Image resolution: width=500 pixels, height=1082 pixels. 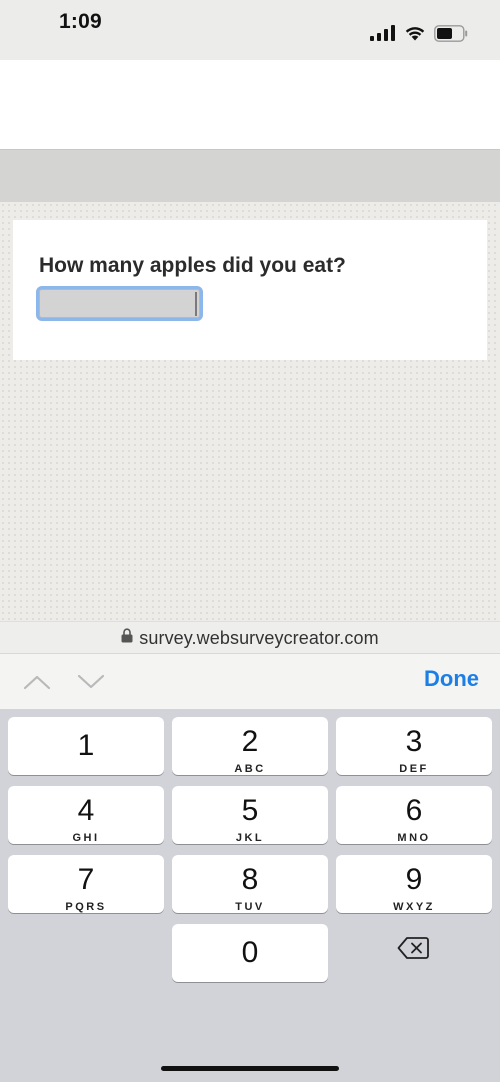 What do you see at coordinates (37, 682) in the screenshot?
I see `chevron-up-icon` at bounding box center [37, 682].